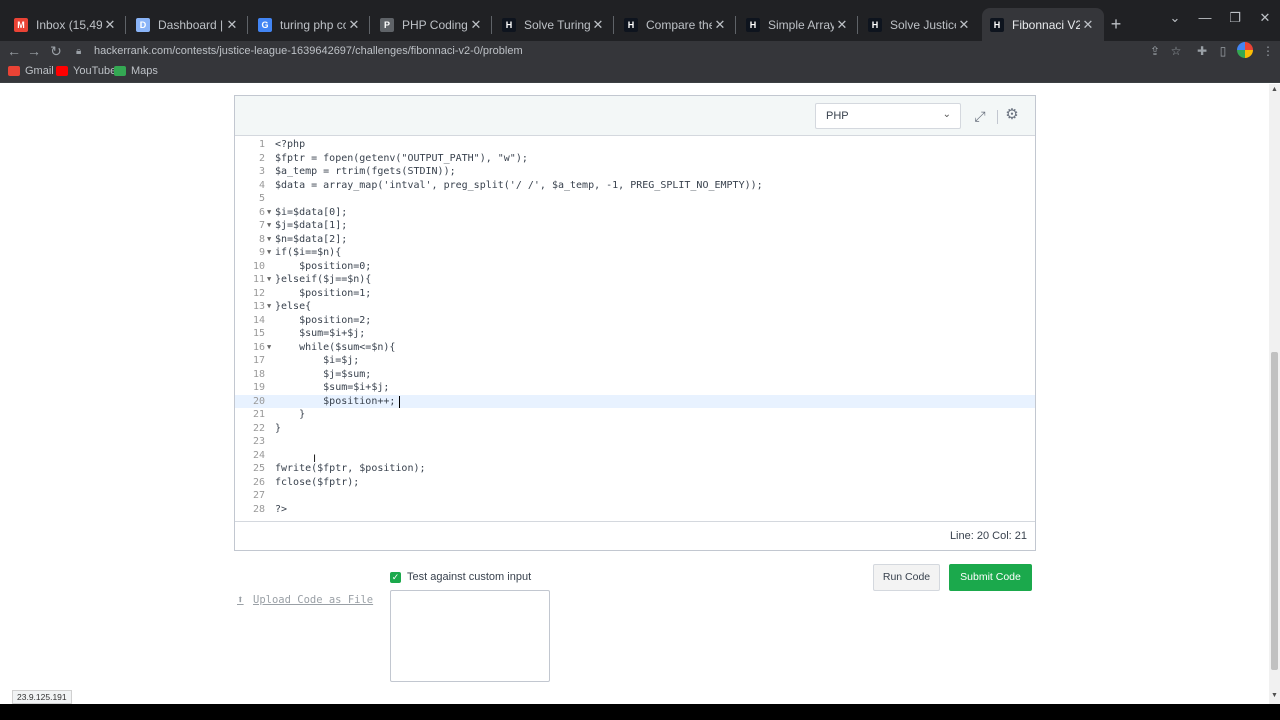 This screenshot has height=720, width=1280. What do you see at coordinates (635, 199) in the screenshot?
I see `code-line: 5` at bounding box center [635, 199].